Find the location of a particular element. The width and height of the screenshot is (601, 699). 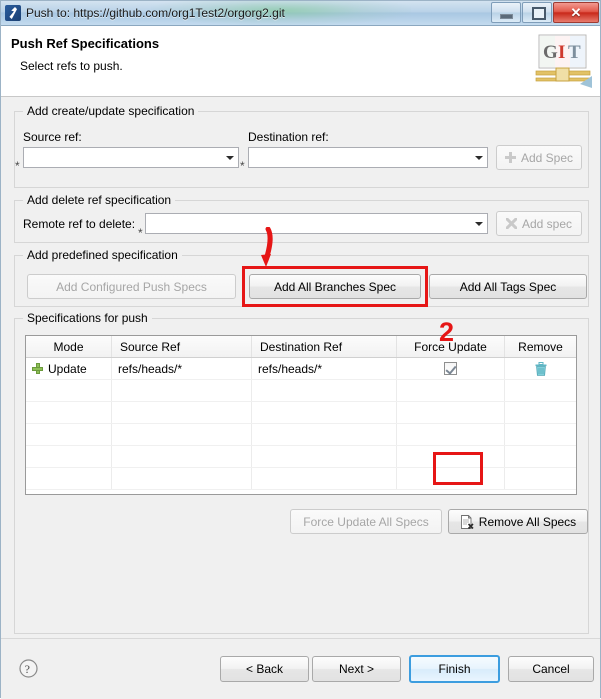

force-update-checkbox is located at coordinates (450, 368).